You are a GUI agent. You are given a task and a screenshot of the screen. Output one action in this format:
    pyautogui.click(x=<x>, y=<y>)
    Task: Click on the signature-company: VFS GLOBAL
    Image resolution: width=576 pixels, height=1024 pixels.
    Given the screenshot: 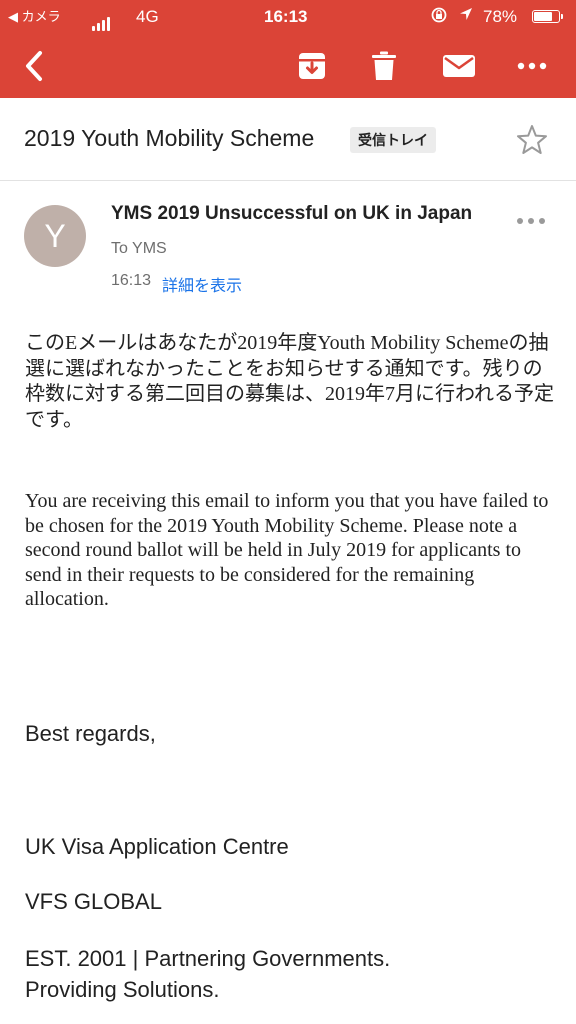 What is the action you would take?
    pyautogui.click(x=93, y=901)
    